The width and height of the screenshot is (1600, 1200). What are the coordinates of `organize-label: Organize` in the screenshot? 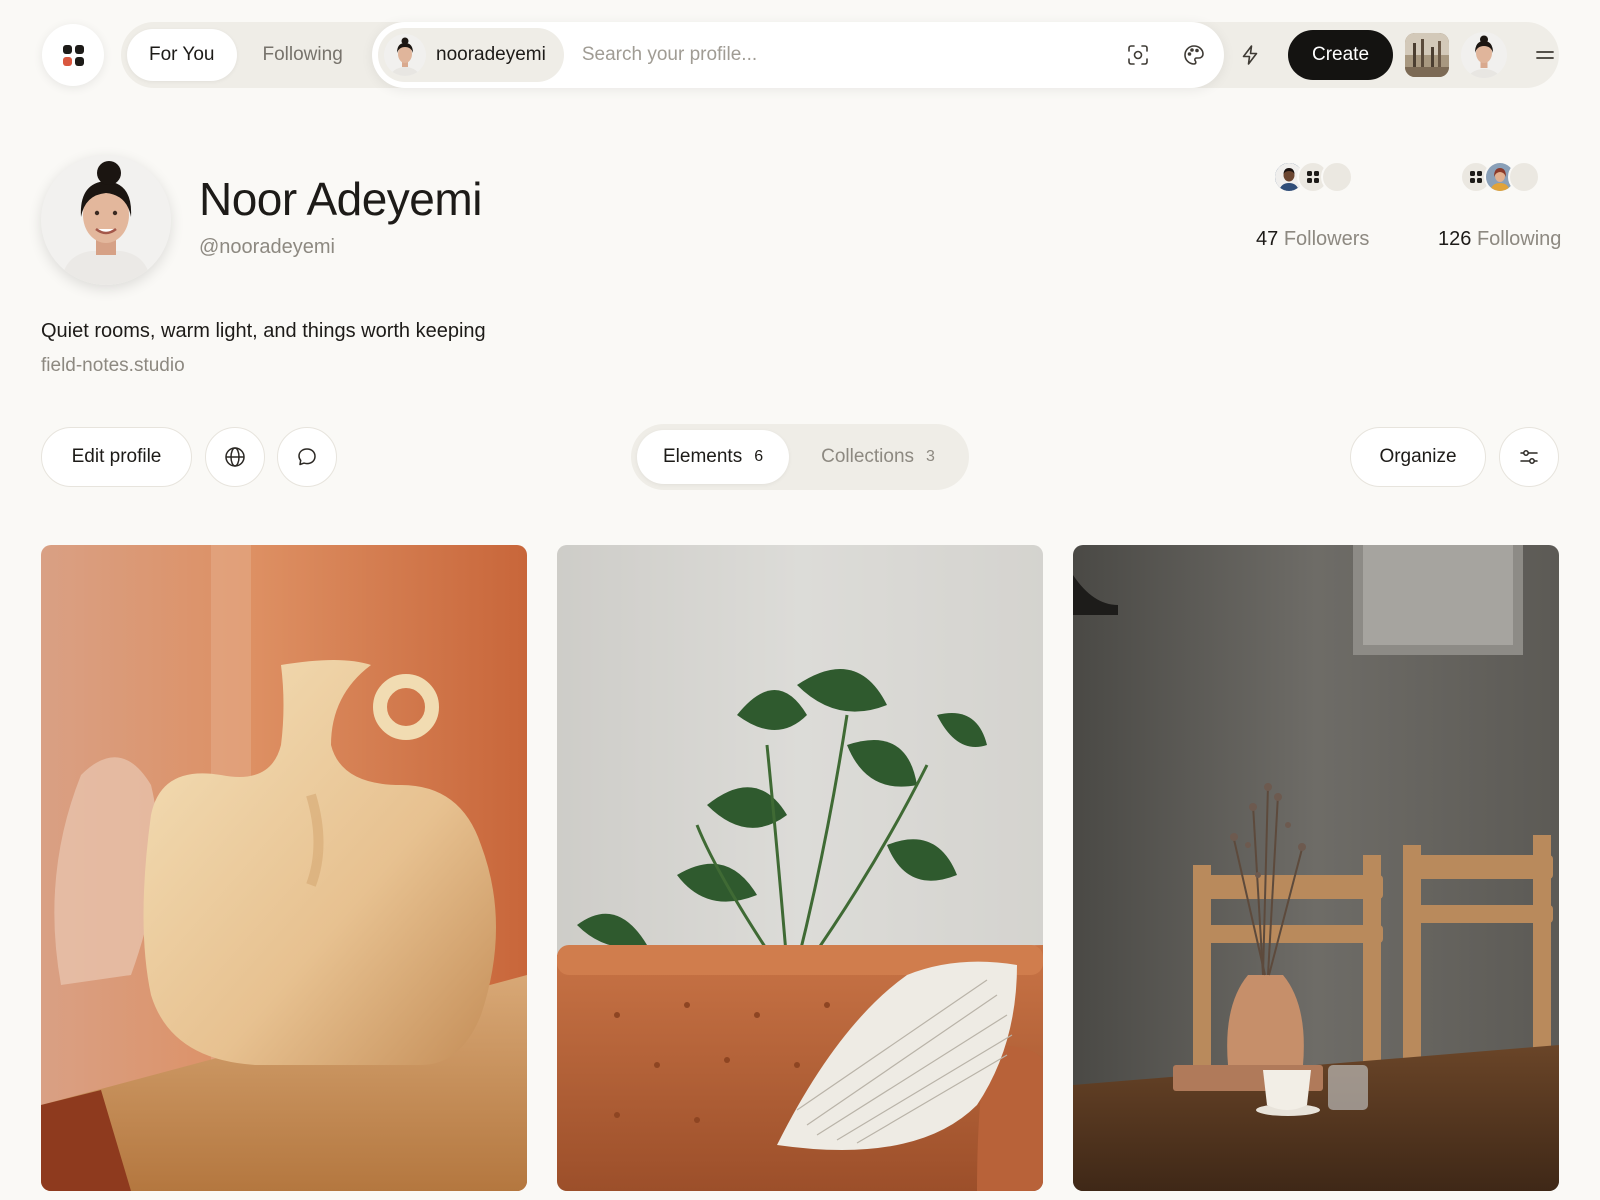 It's located at (1418, 456).